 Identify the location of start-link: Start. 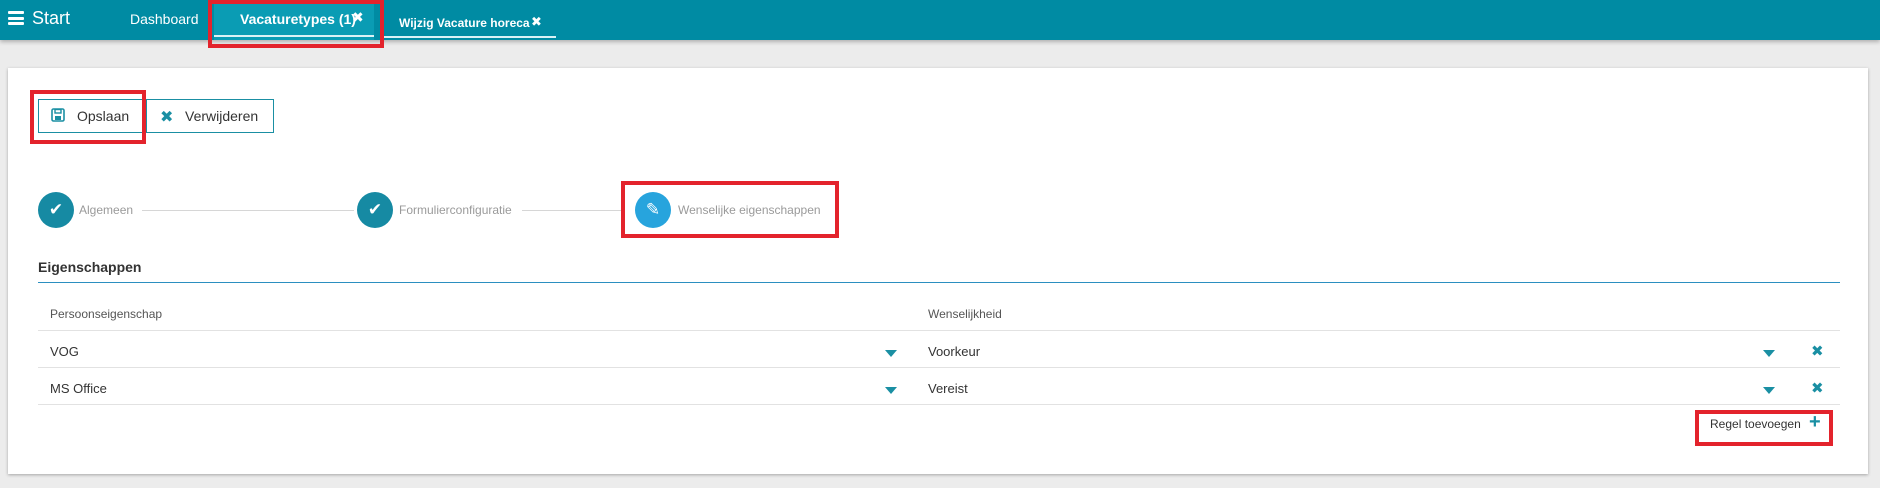
(51, 18).